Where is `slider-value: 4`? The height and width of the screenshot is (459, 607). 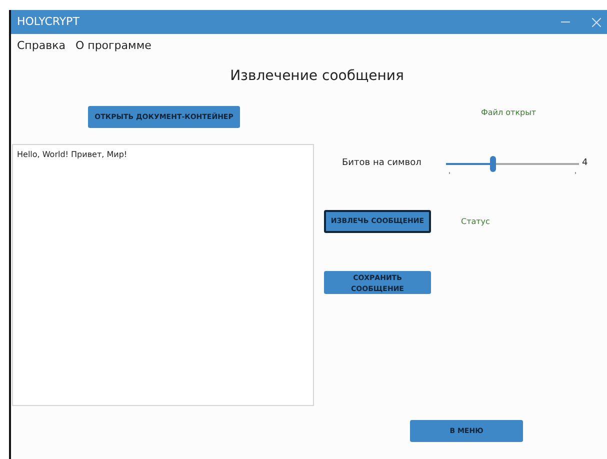 slider-value: 4 is located at coordinates (585, 163).